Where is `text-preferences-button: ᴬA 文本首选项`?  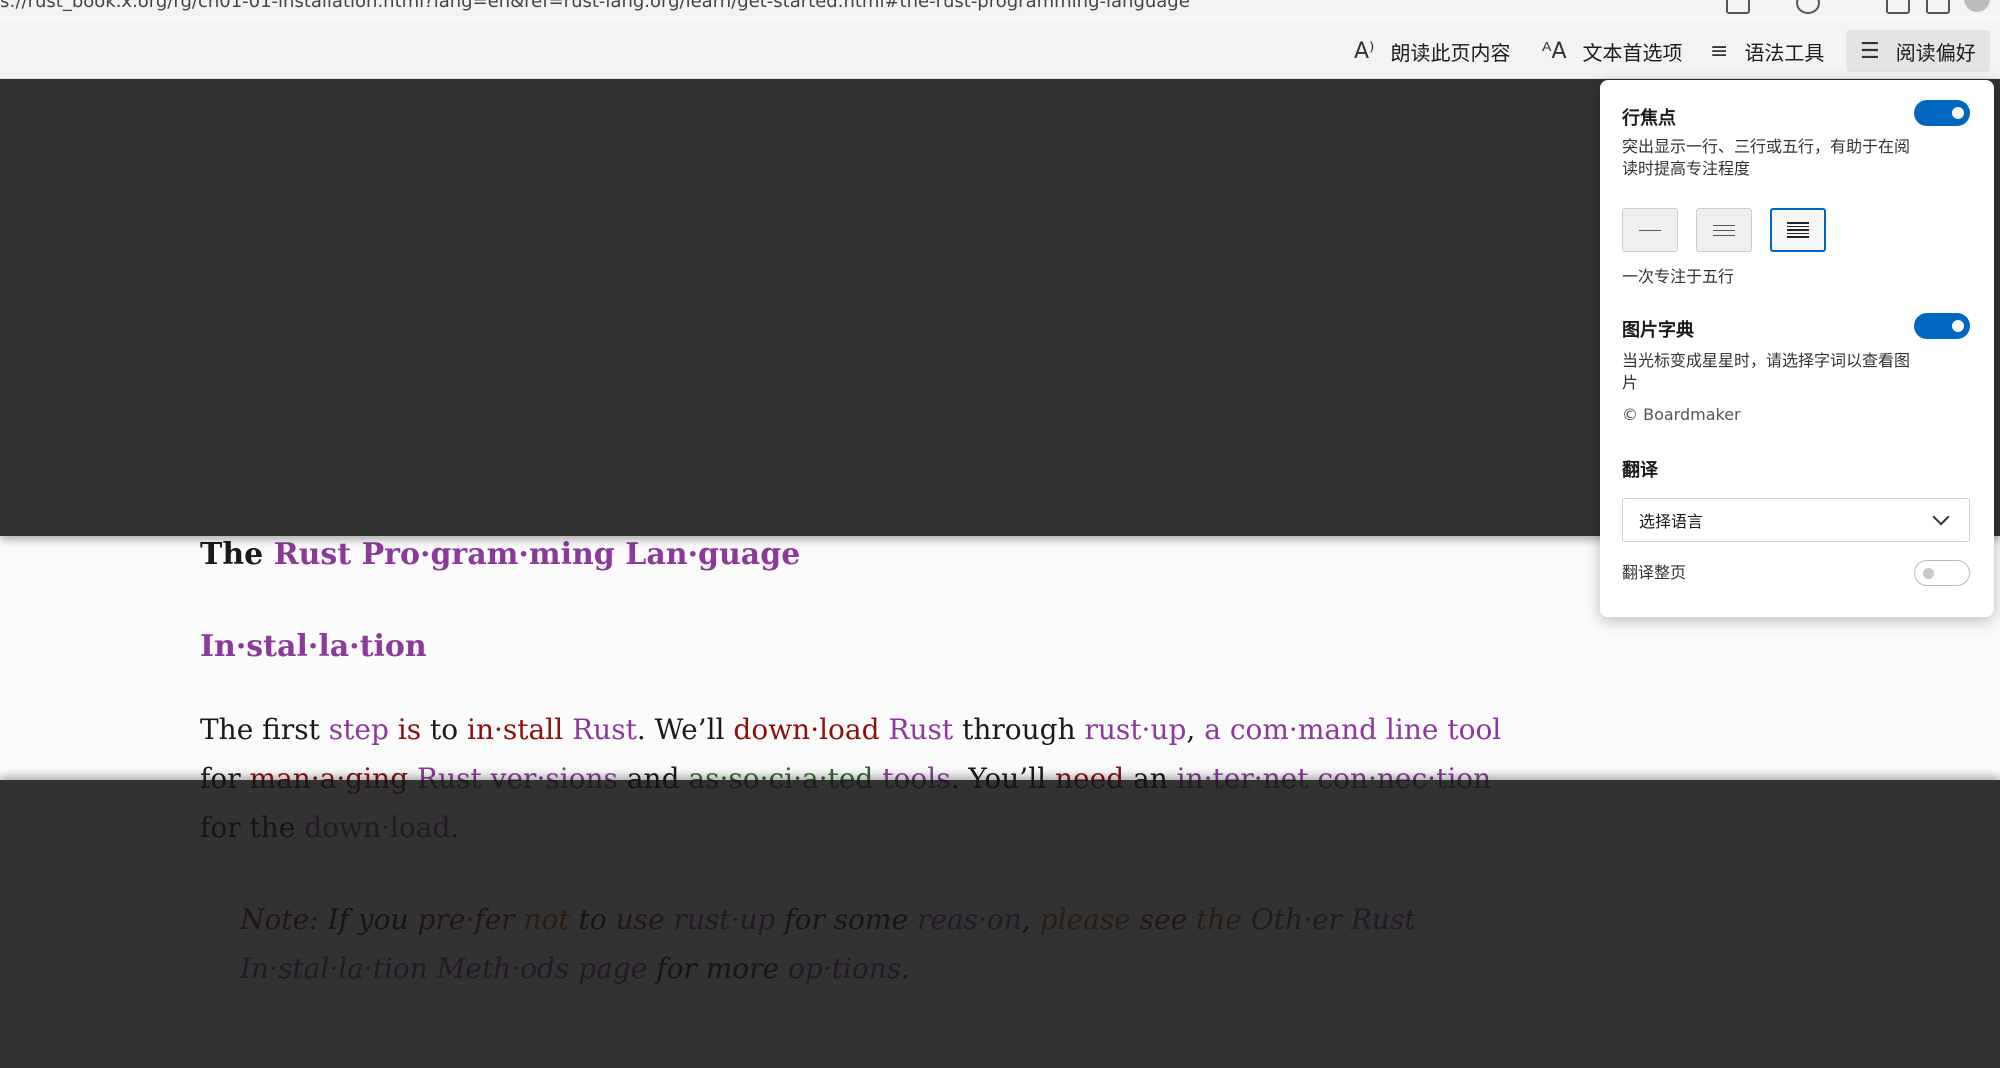 text-preferences-button: ᴬA 文本首选项 is located at coordinates (1612, 51).